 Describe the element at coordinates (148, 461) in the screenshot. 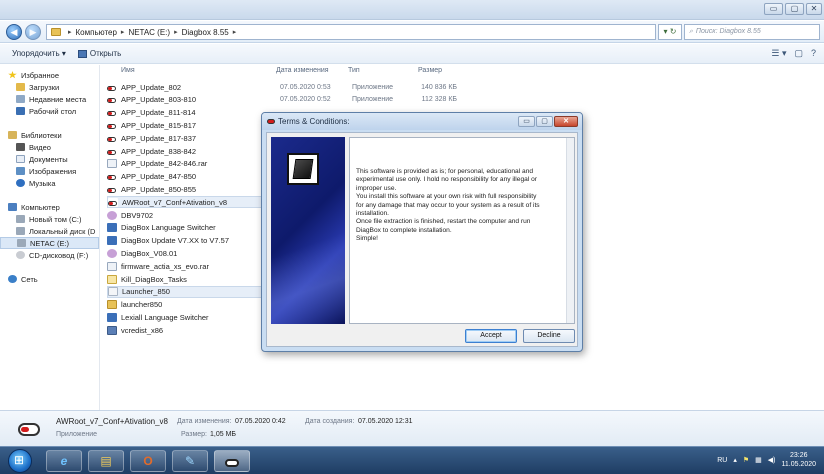

I see `office-taskbar-icon: O` at that location.